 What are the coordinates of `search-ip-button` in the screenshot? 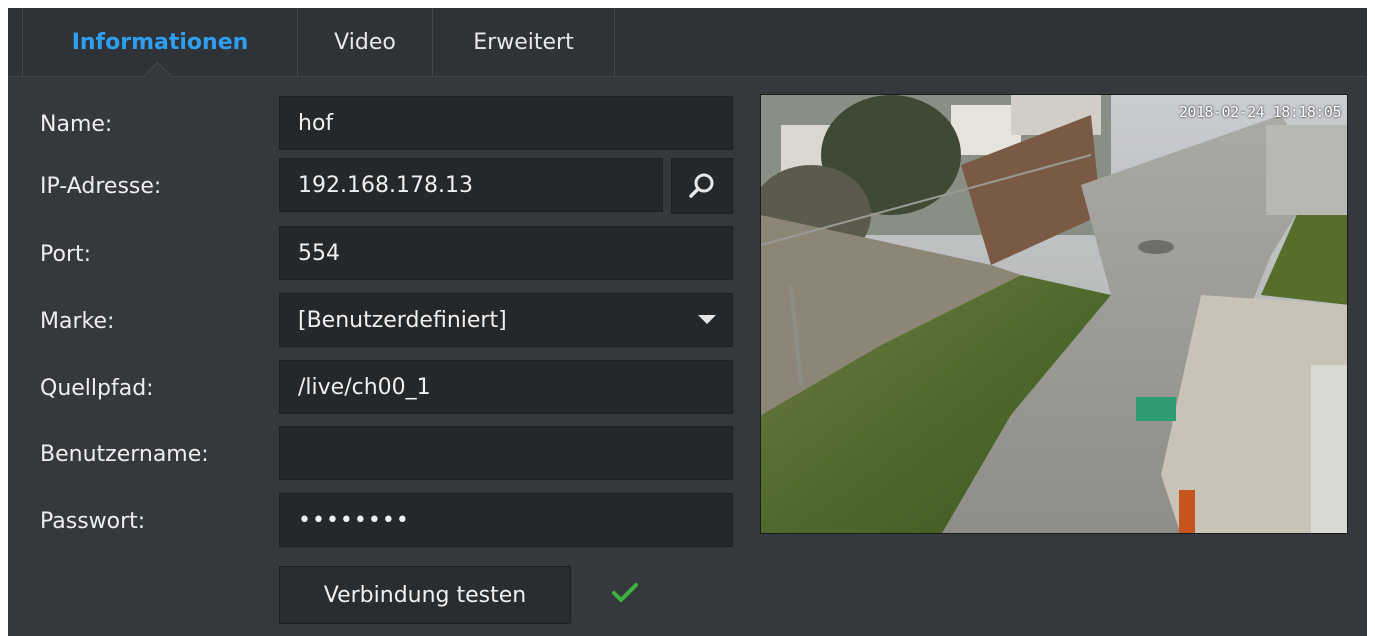 It's located at (702, 186).